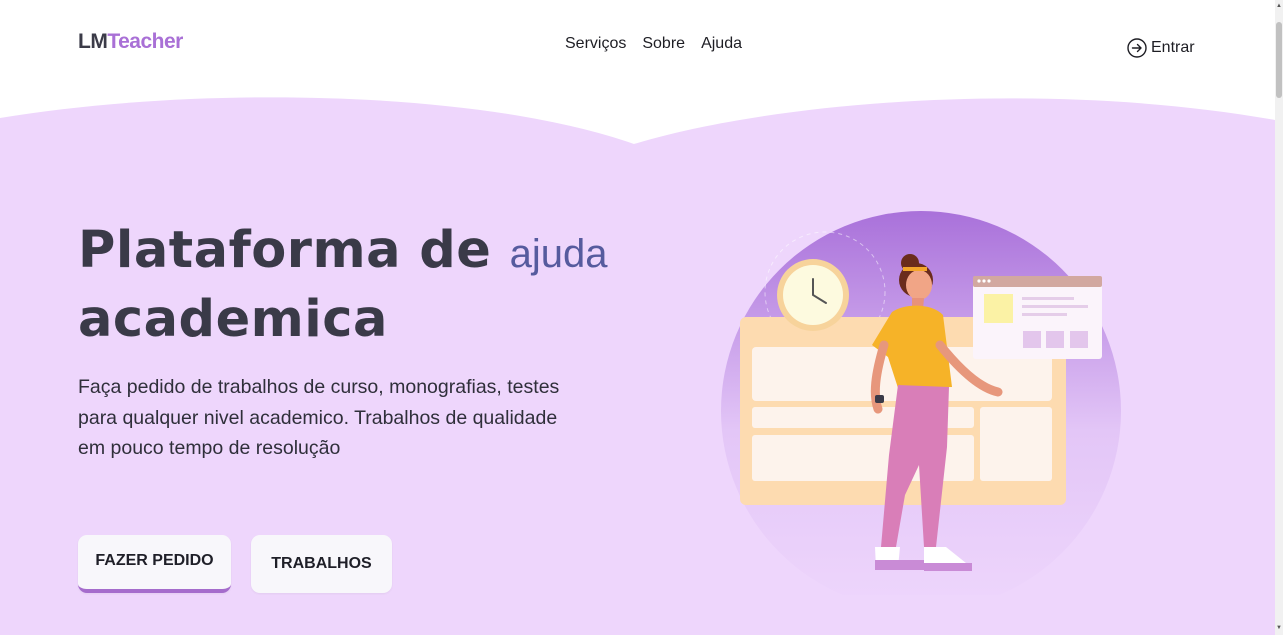  What do you see at coordinates (1279, 6) in the screenshot?
I see `scroll-up-icon: ▲` at bounding box center [1279, 6].